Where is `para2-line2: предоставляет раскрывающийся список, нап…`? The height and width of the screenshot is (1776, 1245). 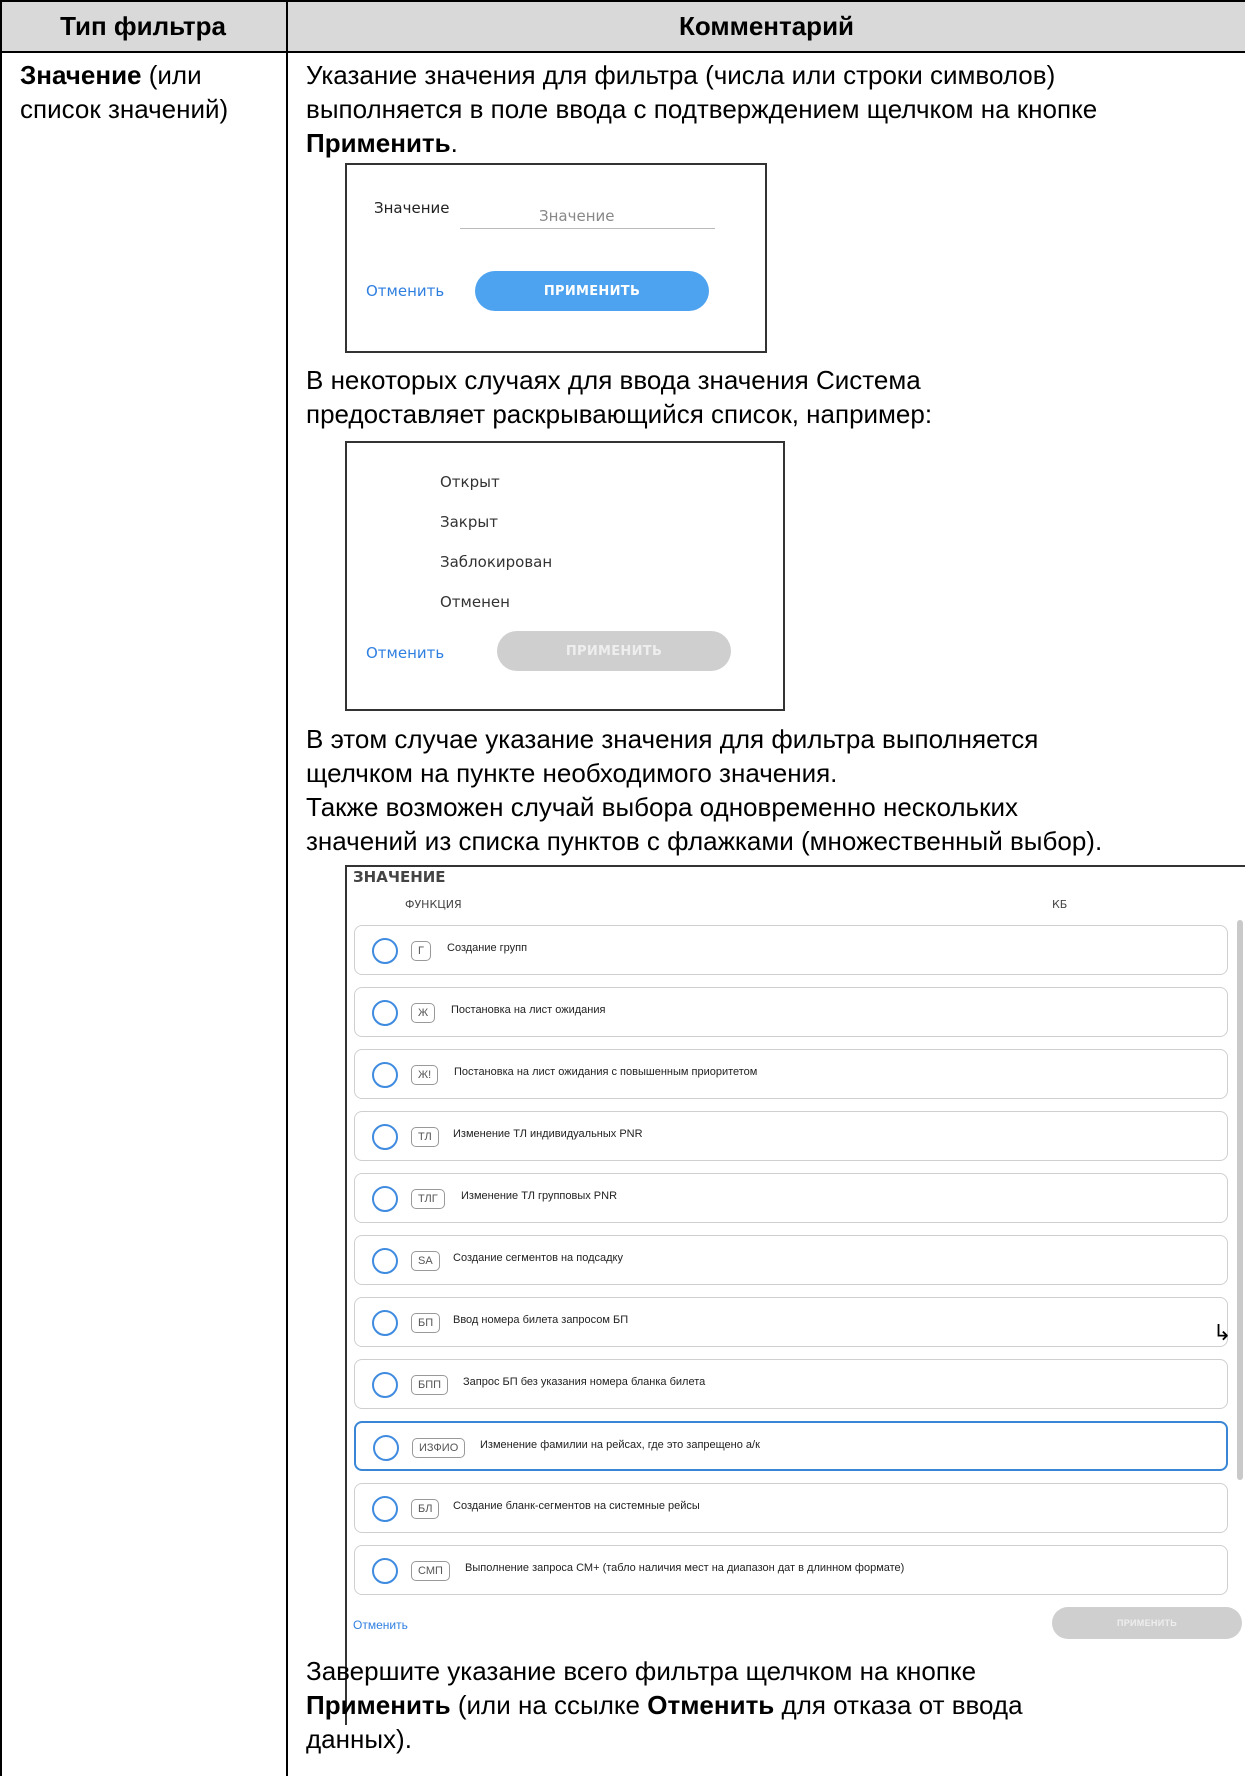
para2-line2: предоставляет раскрывающийся список, нап… is located at coordinates (619, 414).